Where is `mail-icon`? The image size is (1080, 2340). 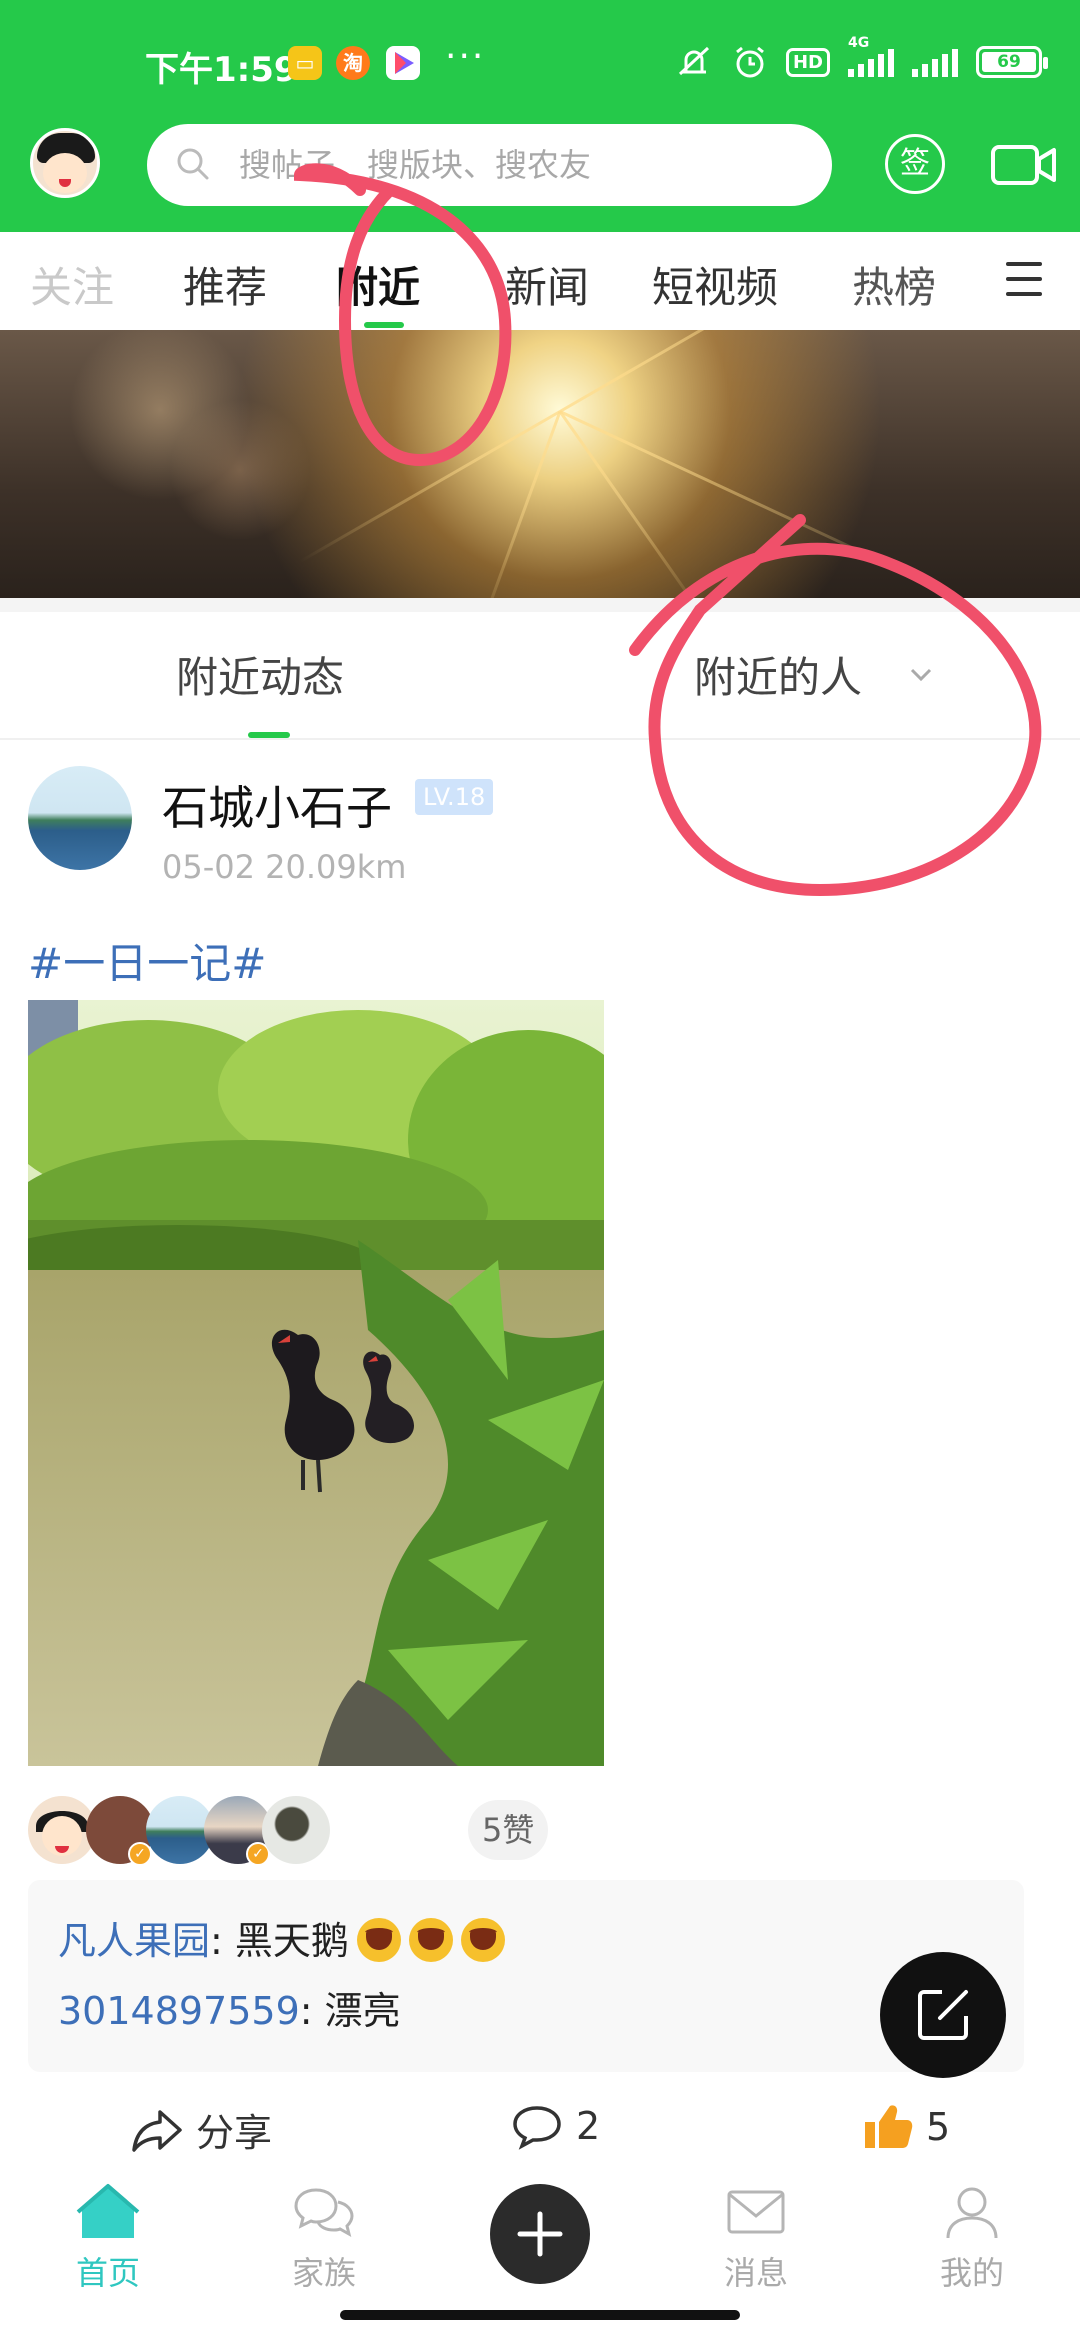
mail-icon is located at coordinates (756, 2212).